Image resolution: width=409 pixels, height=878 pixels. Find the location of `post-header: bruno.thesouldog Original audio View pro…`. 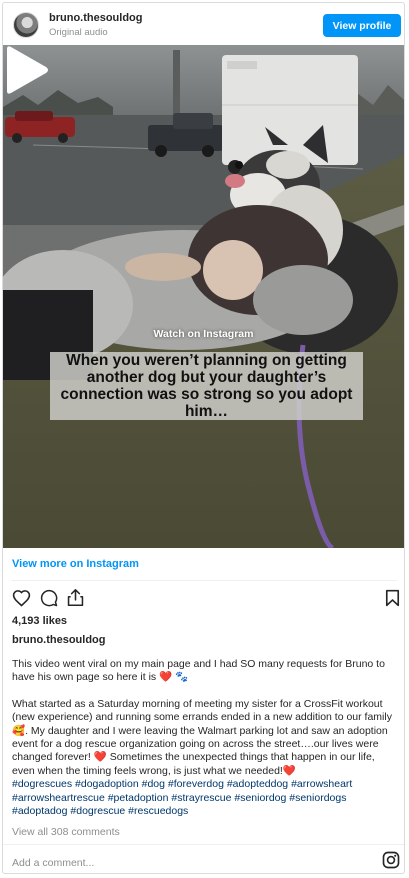

post-header: bruno.thesouldog Original audio View pro… is located at coordinates (203, 24).